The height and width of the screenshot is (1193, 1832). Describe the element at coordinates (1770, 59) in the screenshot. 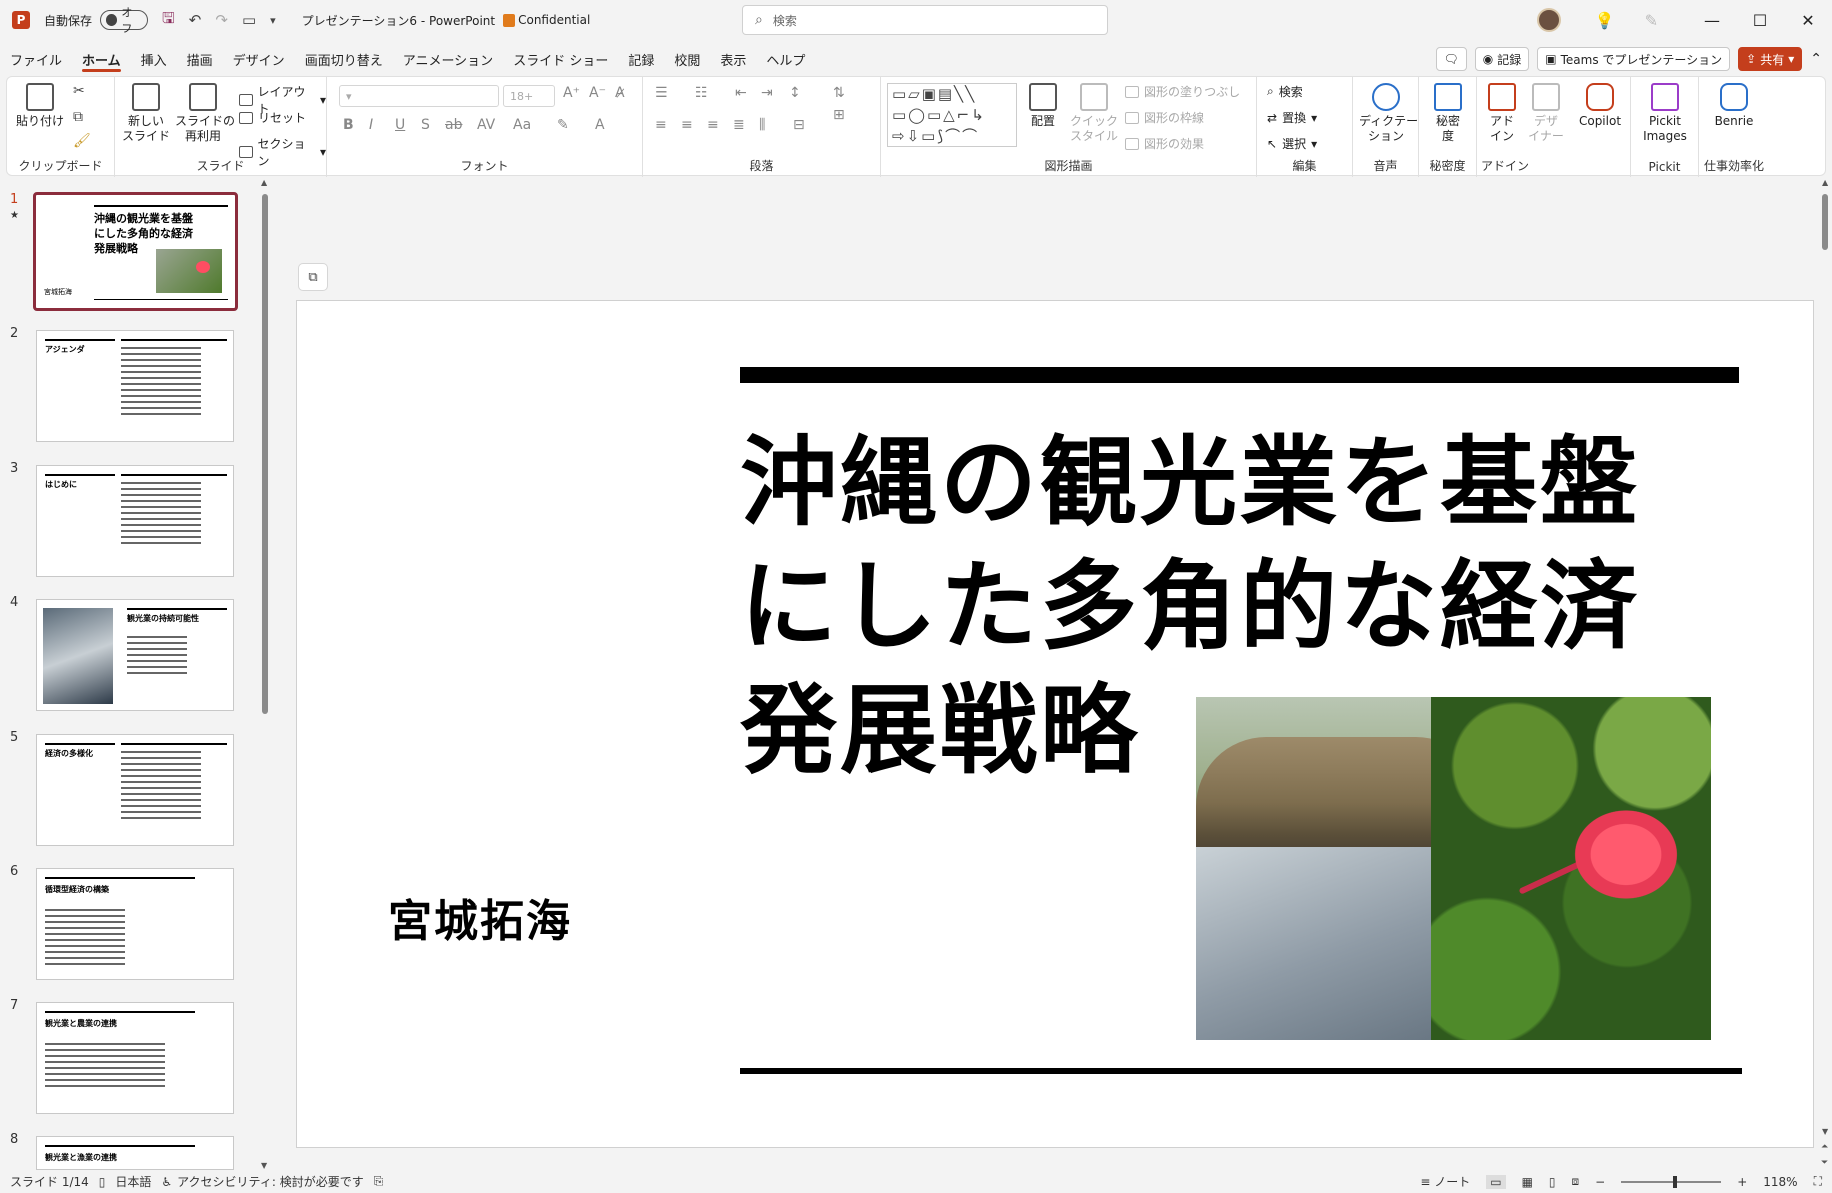

I see `share-button: ⇪ 共有 ▾` at that location.